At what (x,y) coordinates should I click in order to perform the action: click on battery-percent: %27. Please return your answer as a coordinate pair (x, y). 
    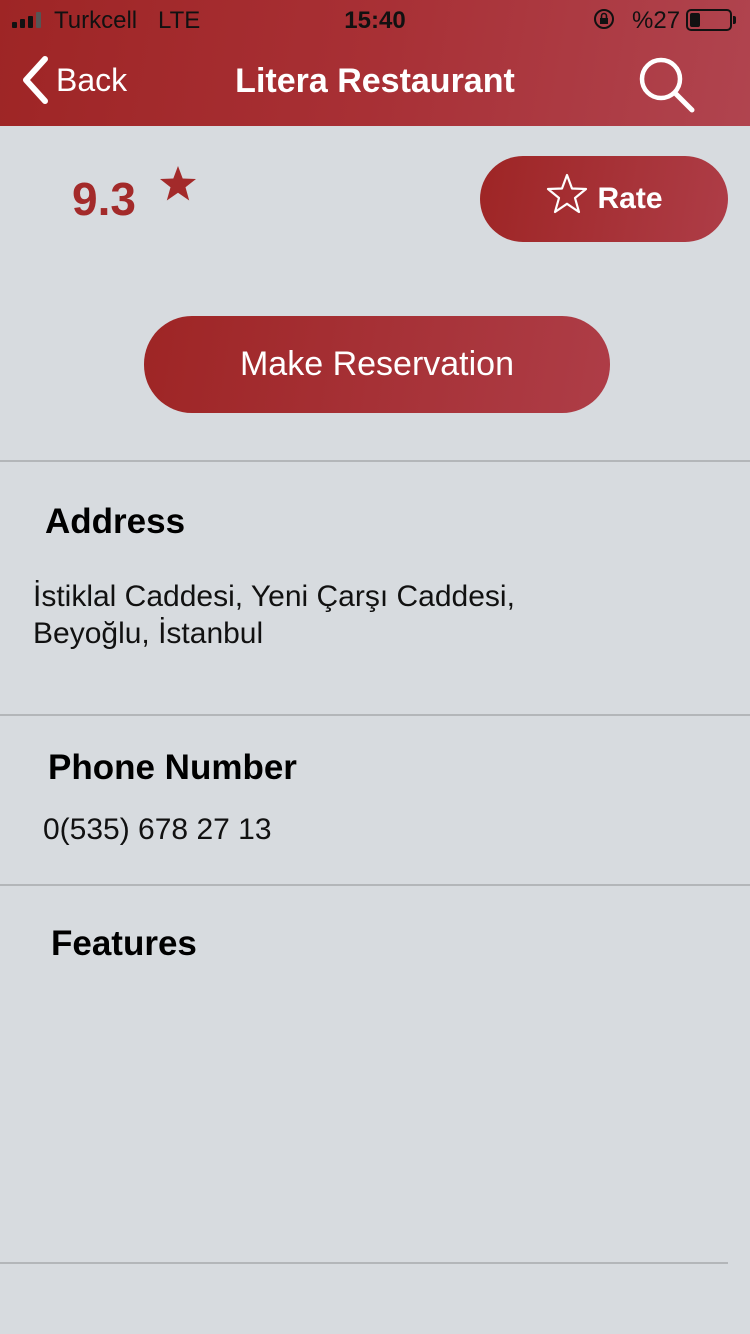
    Looking at the image, I should click on (656, 20).